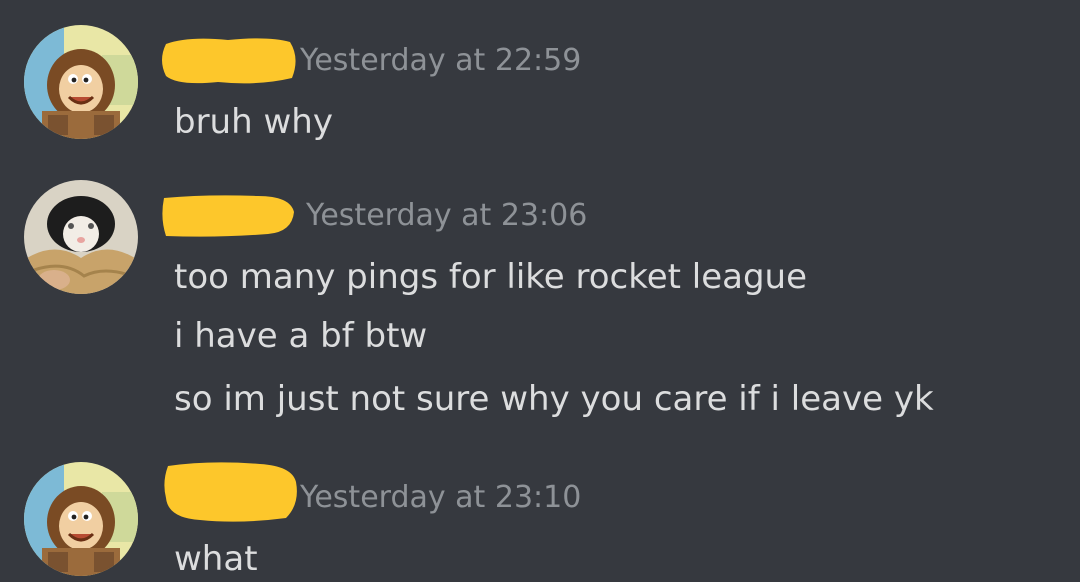  Describe the element at coordinates (216, 559) in the screenshot. I see `message-text: what` at that location.